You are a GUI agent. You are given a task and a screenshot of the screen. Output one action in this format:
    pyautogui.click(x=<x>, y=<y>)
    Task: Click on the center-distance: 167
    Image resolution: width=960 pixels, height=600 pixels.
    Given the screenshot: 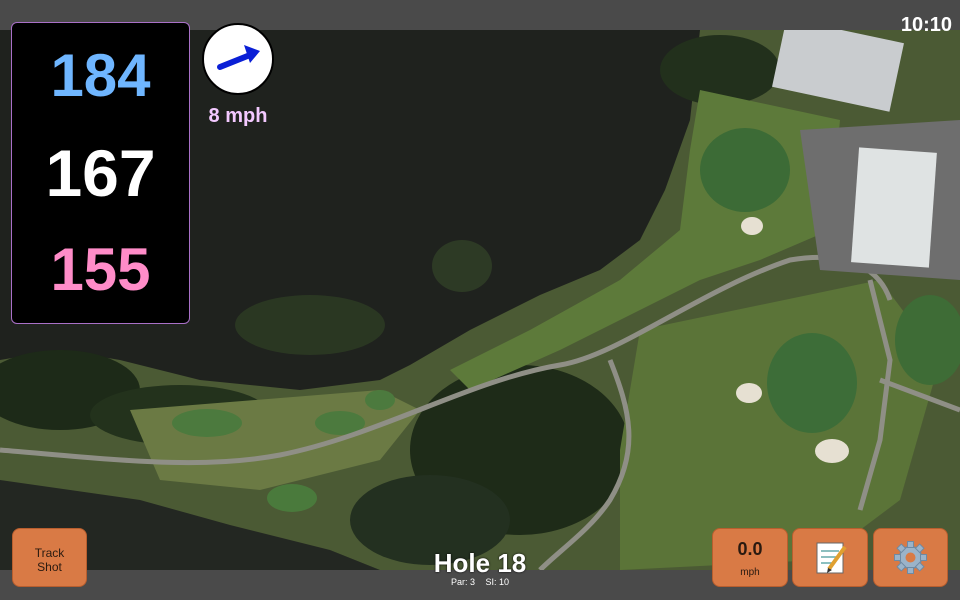 What is the action you would take?
    pyautogui.click(x=100, y=173)
    